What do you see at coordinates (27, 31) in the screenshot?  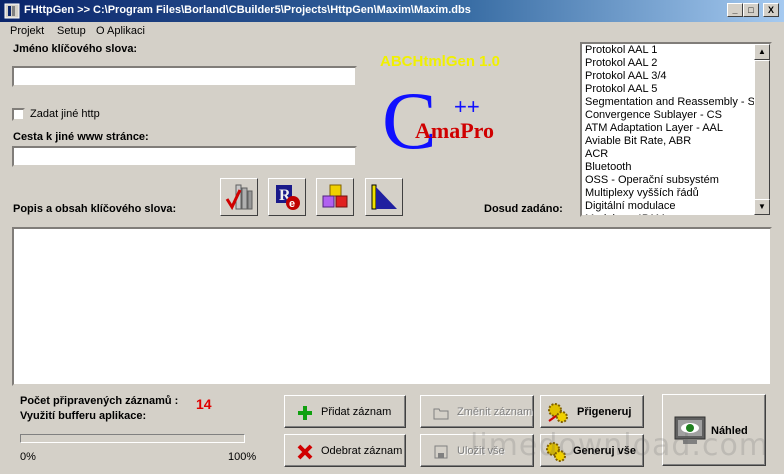 I see `menu-projekt: Projekt` at bounding box center [27, 31].